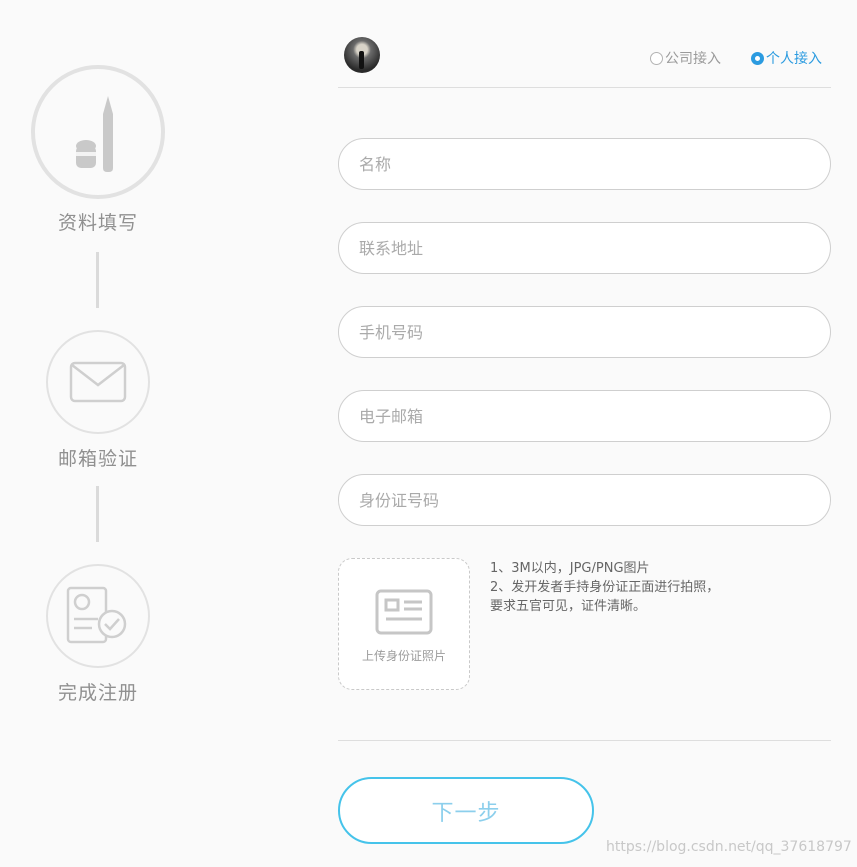  Describe the element at coordinates (570, 568) in the screenshot. I see `upload-note-1: 1、3M以内，JPG/PNG图片` at that location.